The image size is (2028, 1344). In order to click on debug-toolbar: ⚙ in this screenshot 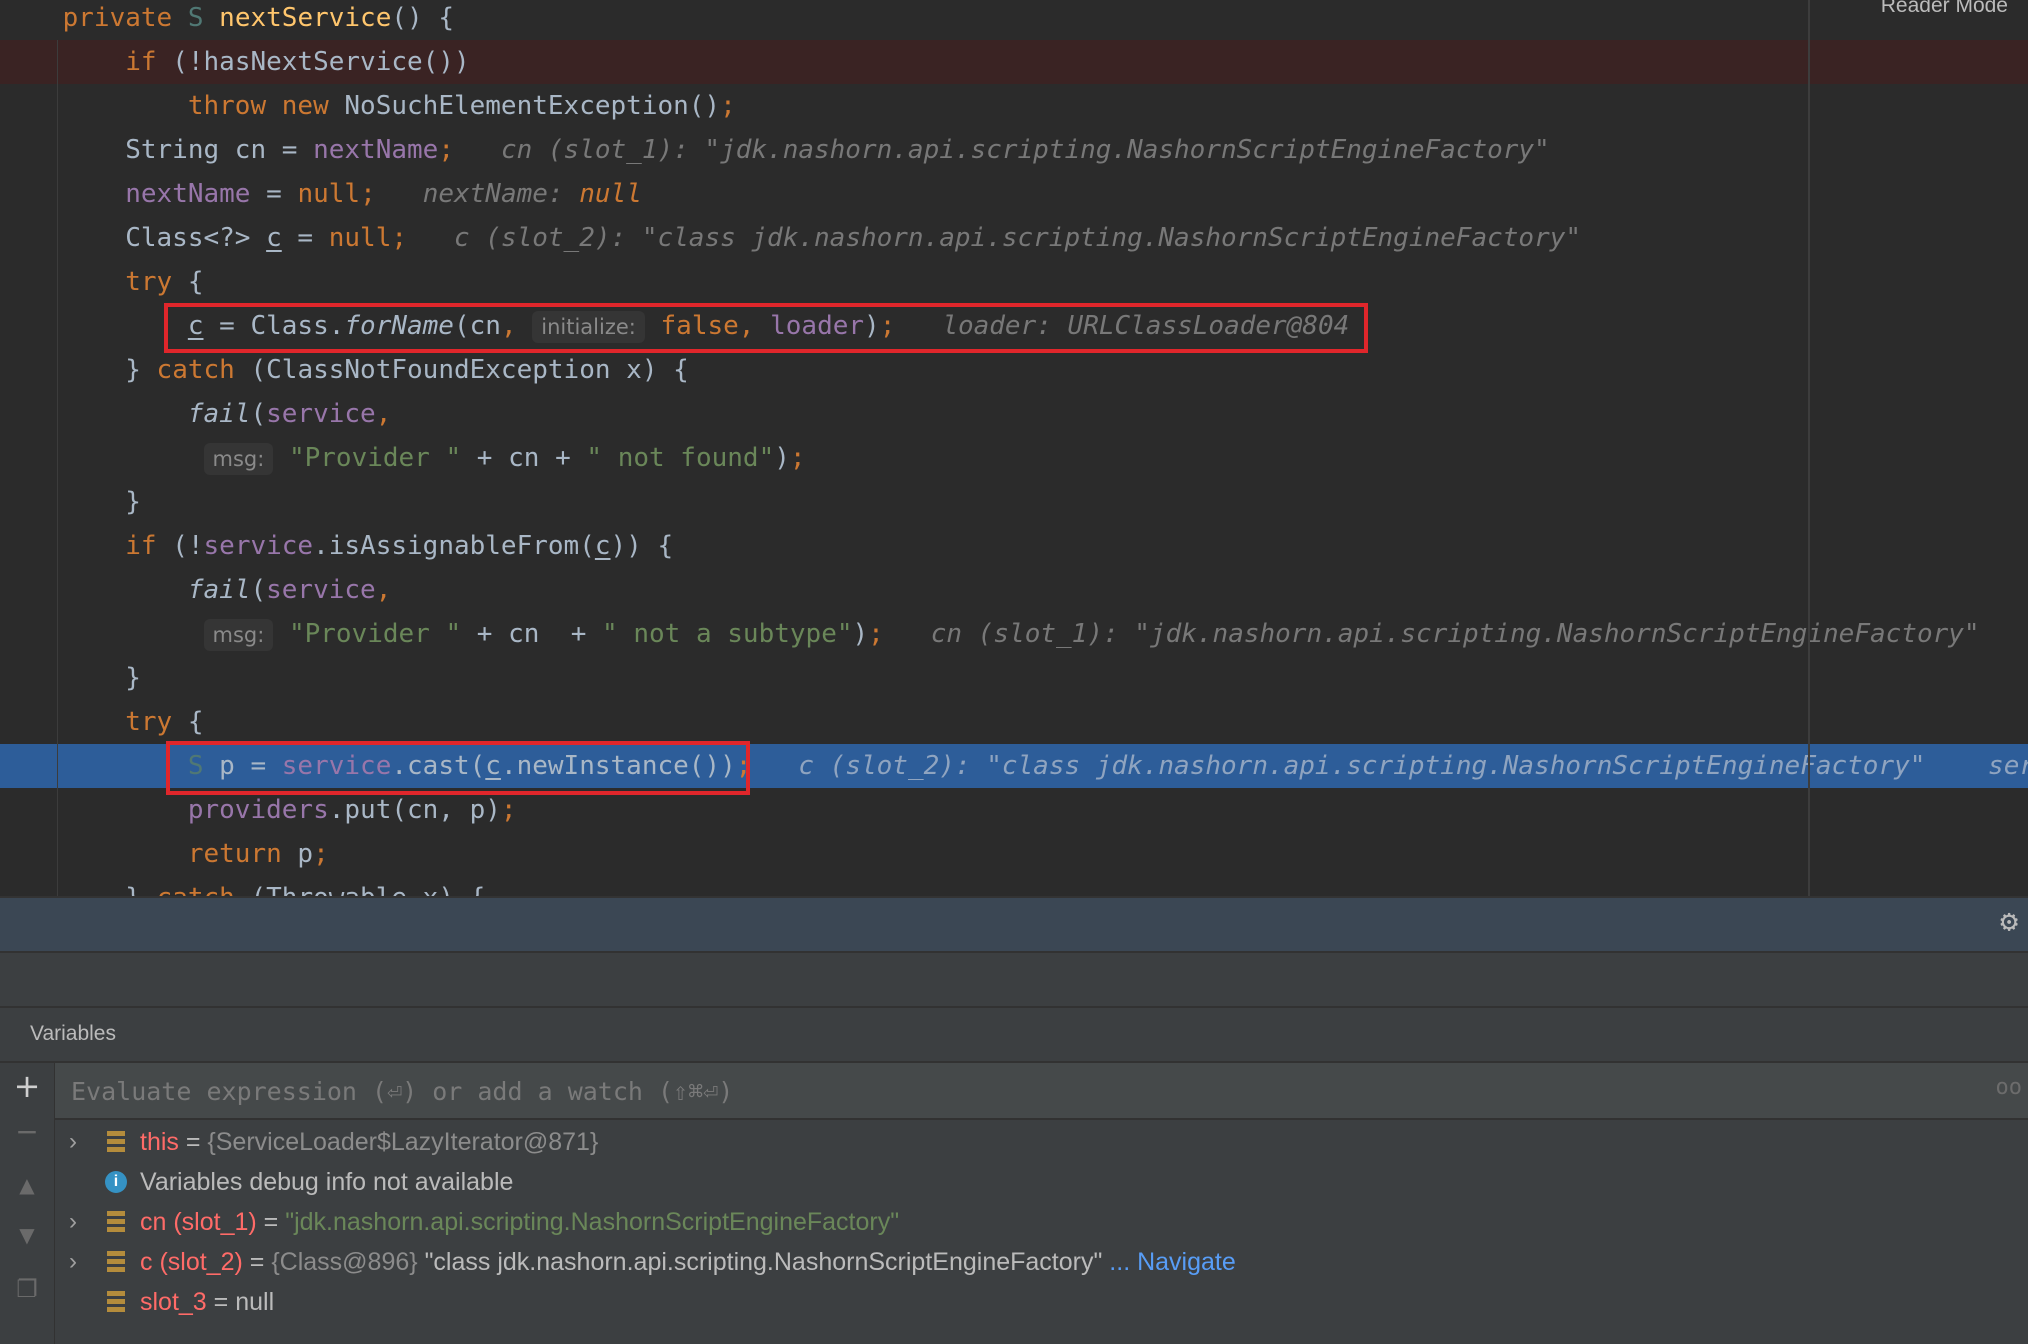, I will do `click(1014, 924)`.